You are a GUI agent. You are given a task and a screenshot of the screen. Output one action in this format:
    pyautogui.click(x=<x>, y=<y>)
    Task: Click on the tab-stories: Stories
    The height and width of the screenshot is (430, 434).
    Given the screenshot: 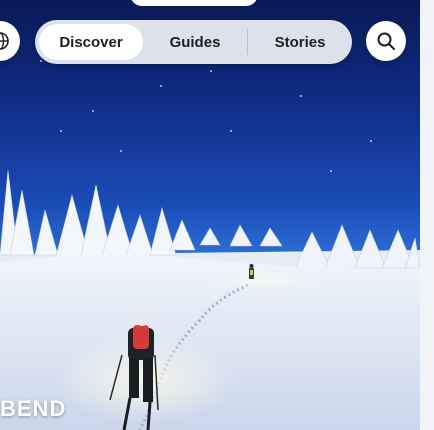 What is the action you would take?
    pyautogui.click(x=300, y=42)
    